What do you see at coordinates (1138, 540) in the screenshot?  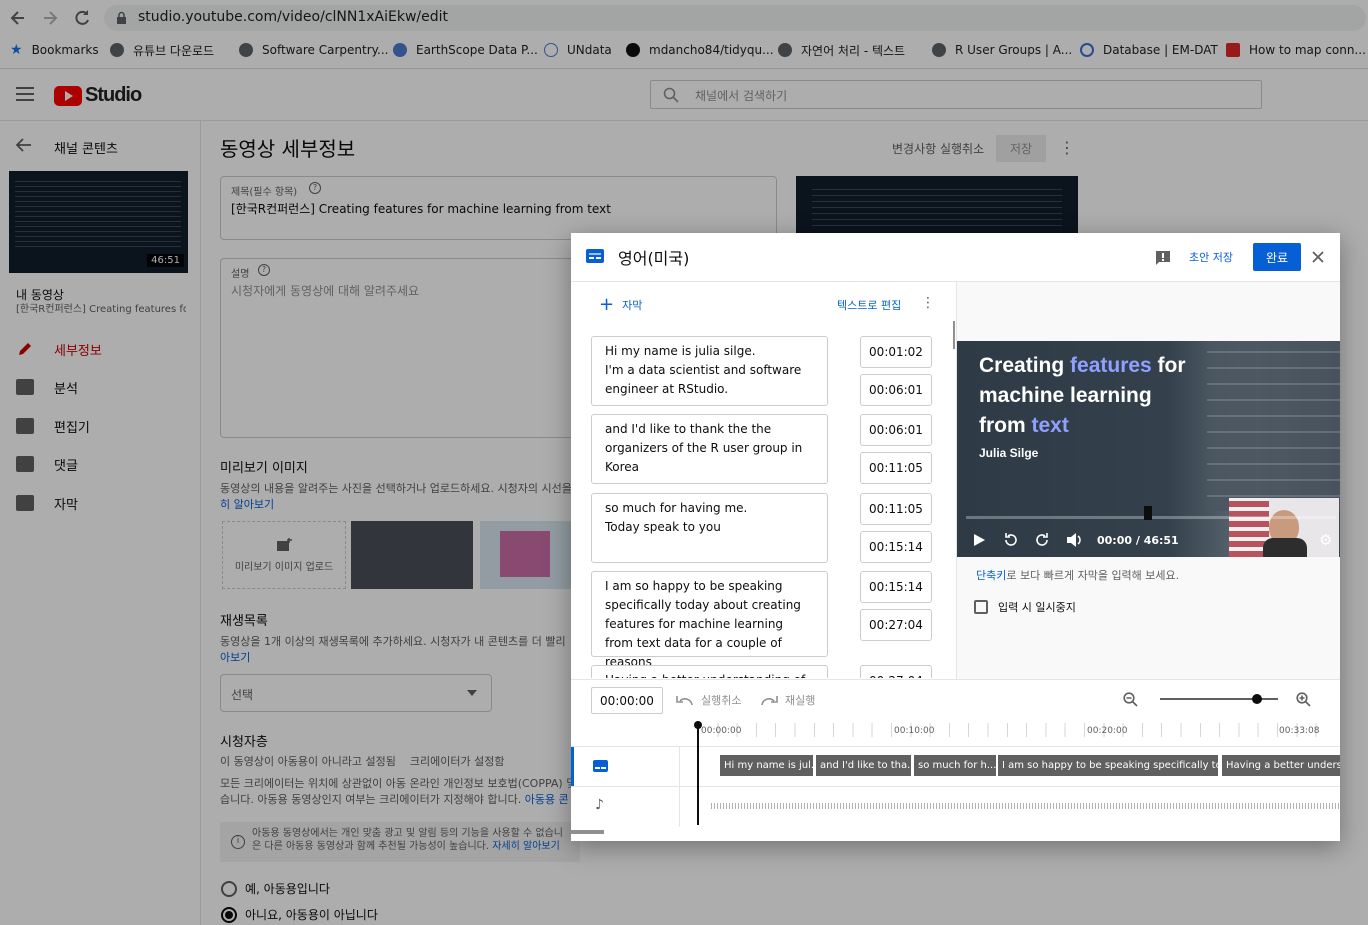 I see `video-time: 00:00 / 46:51` at bounding box center [1138, 540].